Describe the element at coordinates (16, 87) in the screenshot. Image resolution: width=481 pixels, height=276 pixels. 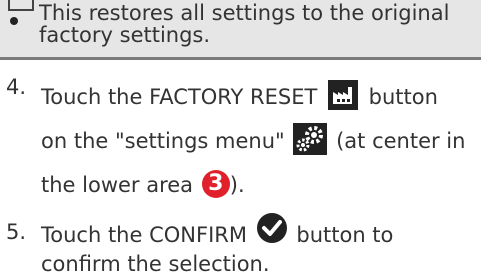
I see `step-number: 4.` at that location.